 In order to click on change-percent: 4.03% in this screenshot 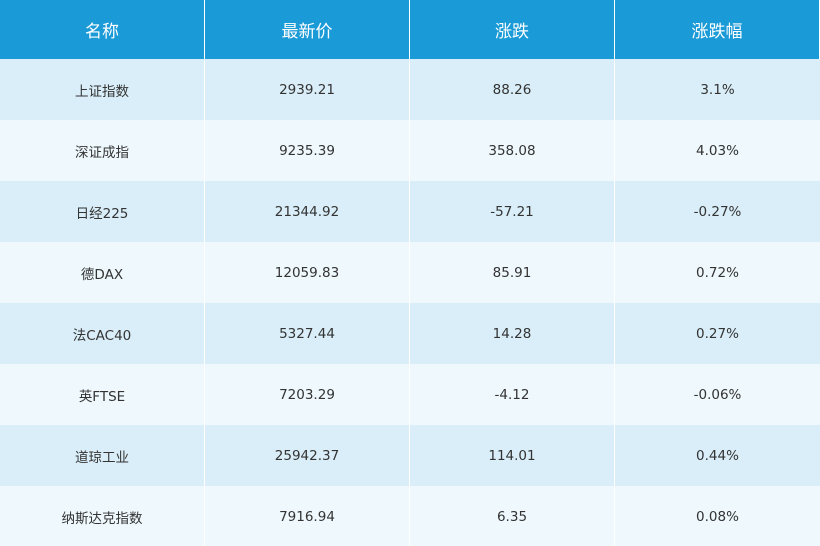, I will do `click(717, 150)`.